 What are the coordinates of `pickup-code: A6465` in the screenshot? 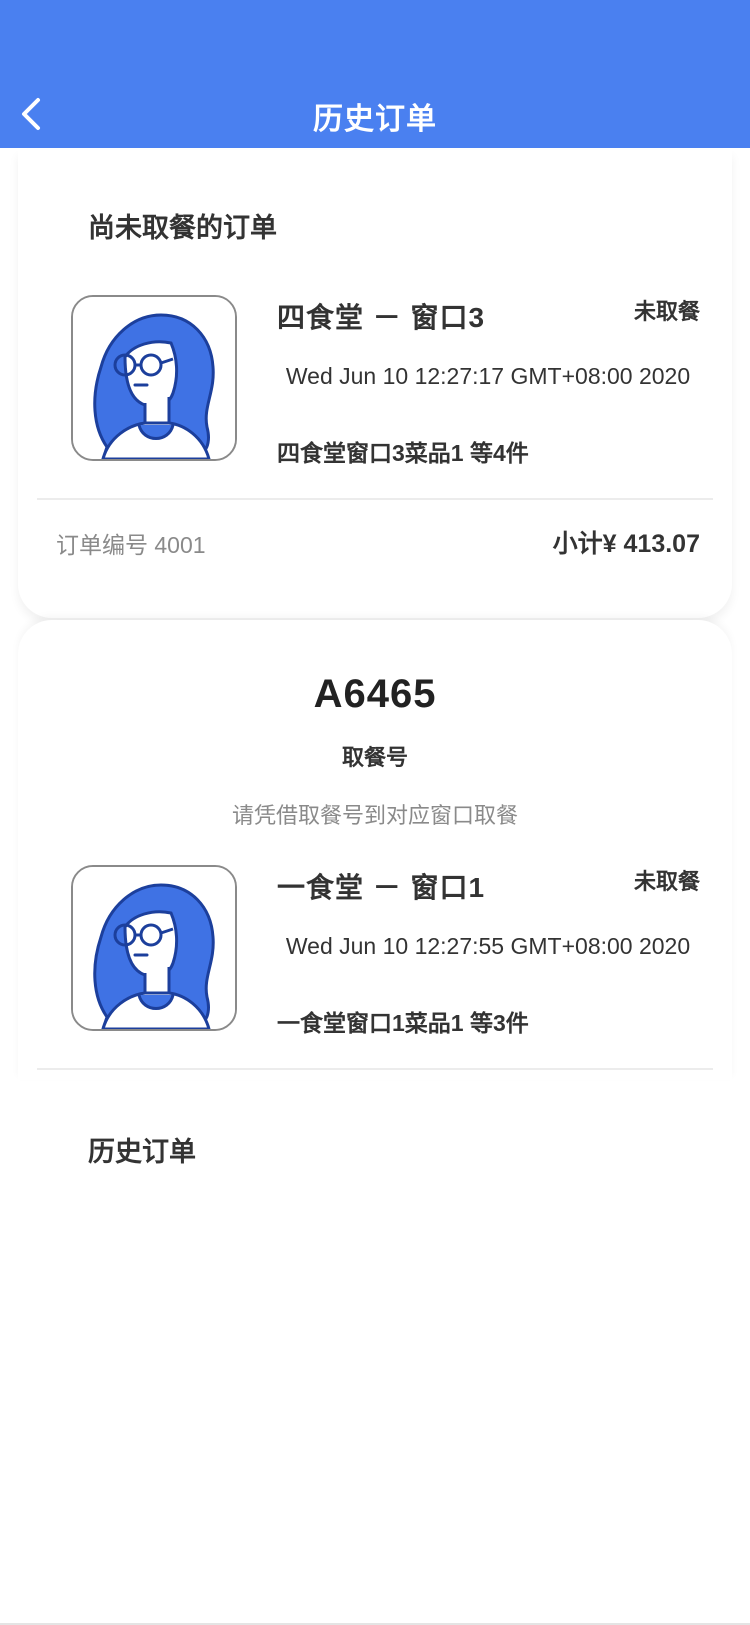 It's located at (375, 694).